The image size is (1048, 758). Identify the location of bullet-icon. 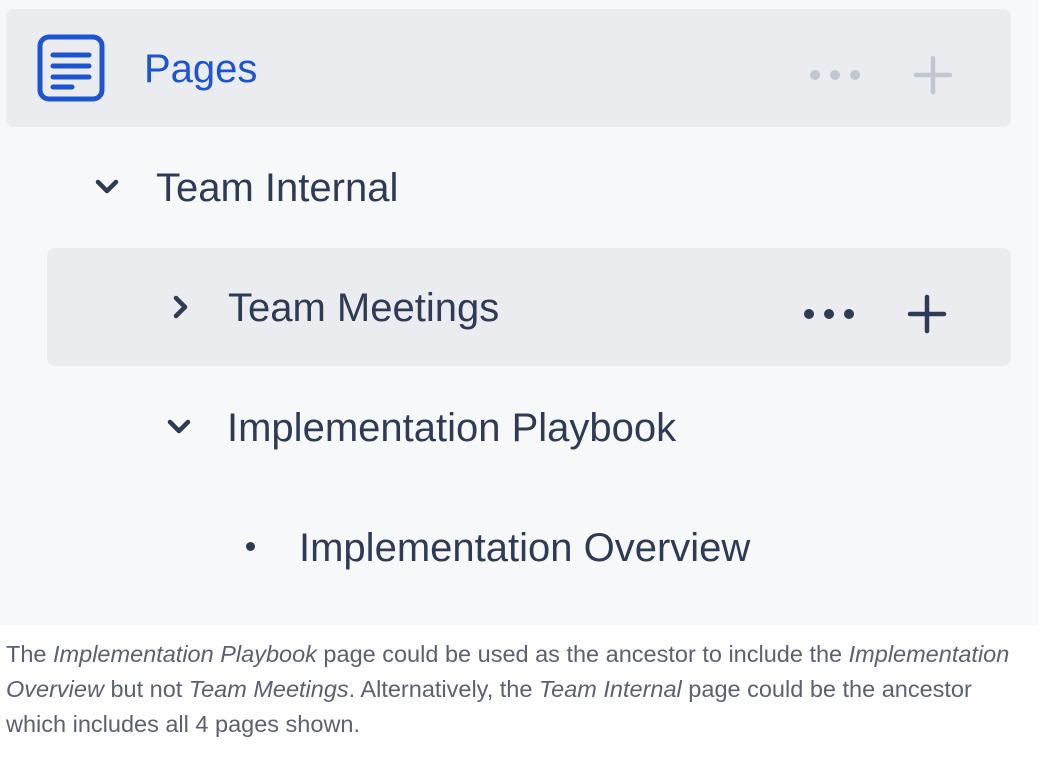
(250, 546).